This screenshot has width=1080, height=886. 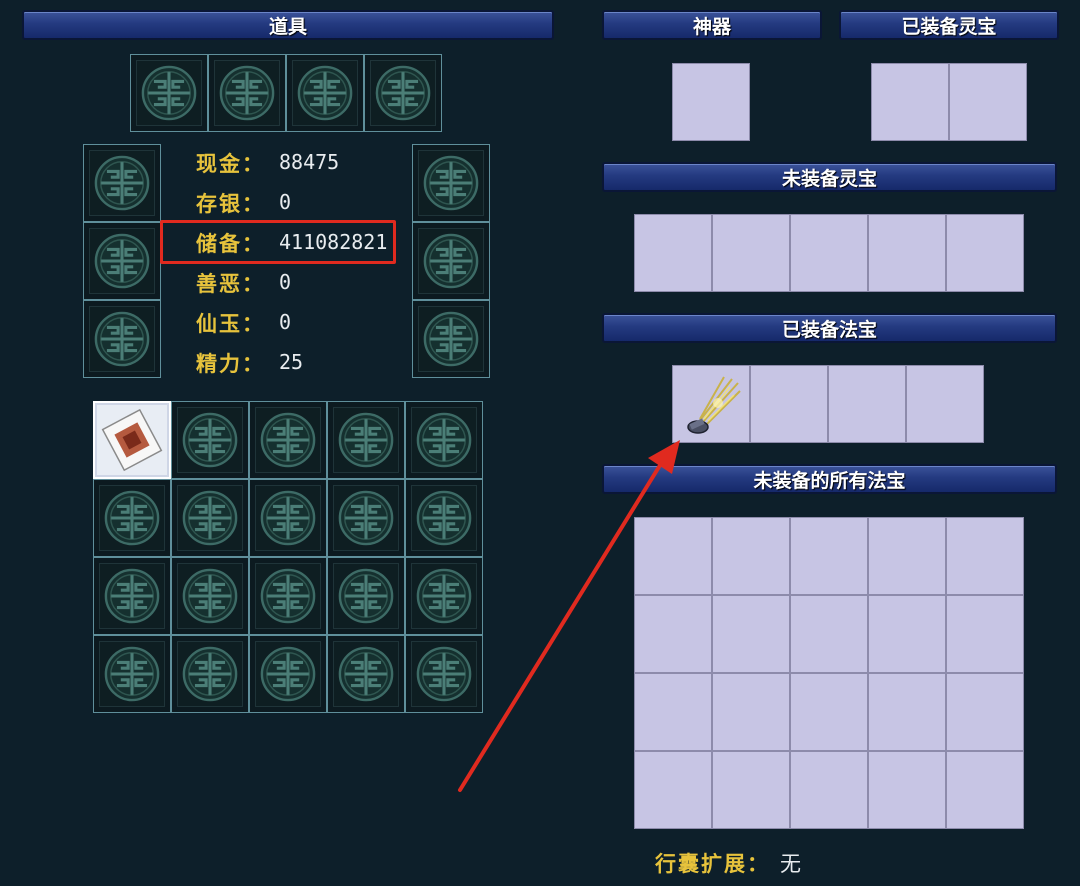 What do you see at coordinates (711, 102) in the screenshot?
I see `artifact-slot` at bounding box center [711, 102].